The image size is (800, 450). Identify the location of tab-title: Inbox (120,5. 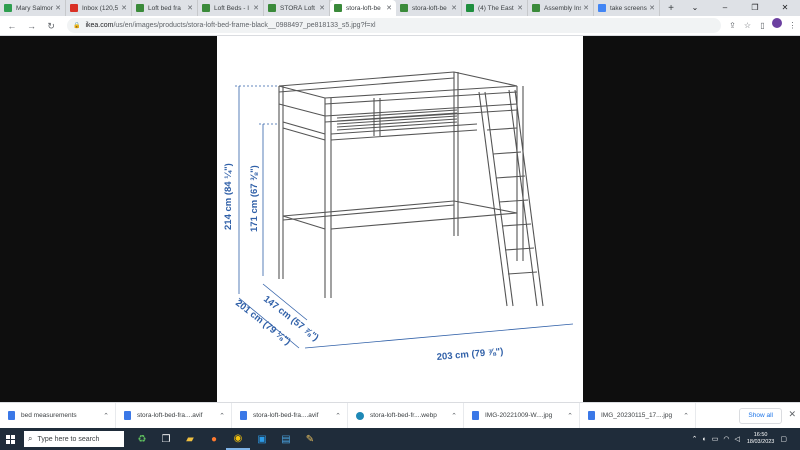
(100, 8).